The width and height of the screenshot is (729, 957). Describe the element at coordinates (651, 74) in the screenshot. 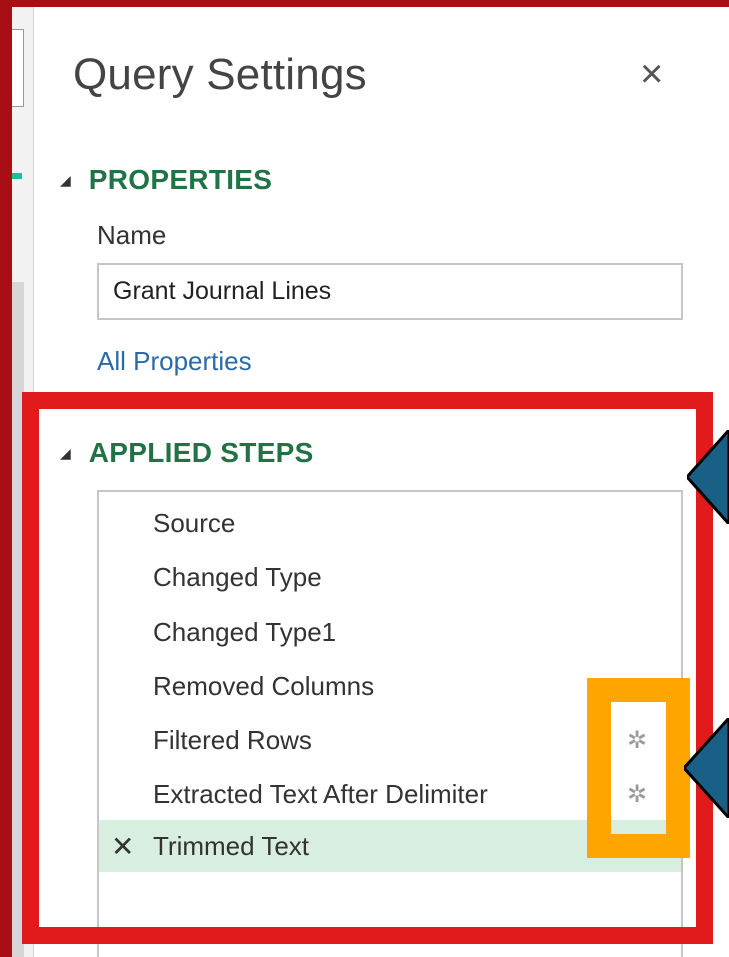

I see `close-icon: ×` at that location.